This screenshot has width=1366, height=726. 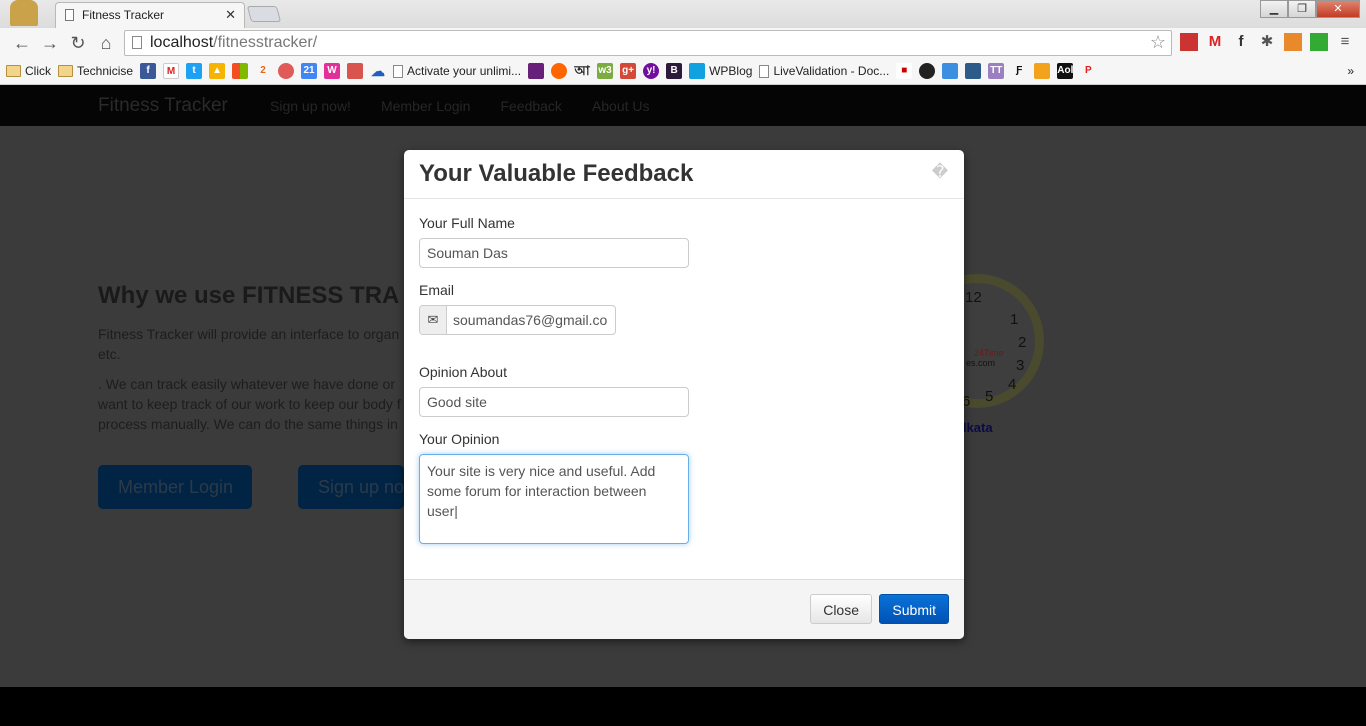 What do you see at coordinates (351, 487) in the screenshot?
I see `hero-signup-button: Sign up no` at bounding box center [351, 487].